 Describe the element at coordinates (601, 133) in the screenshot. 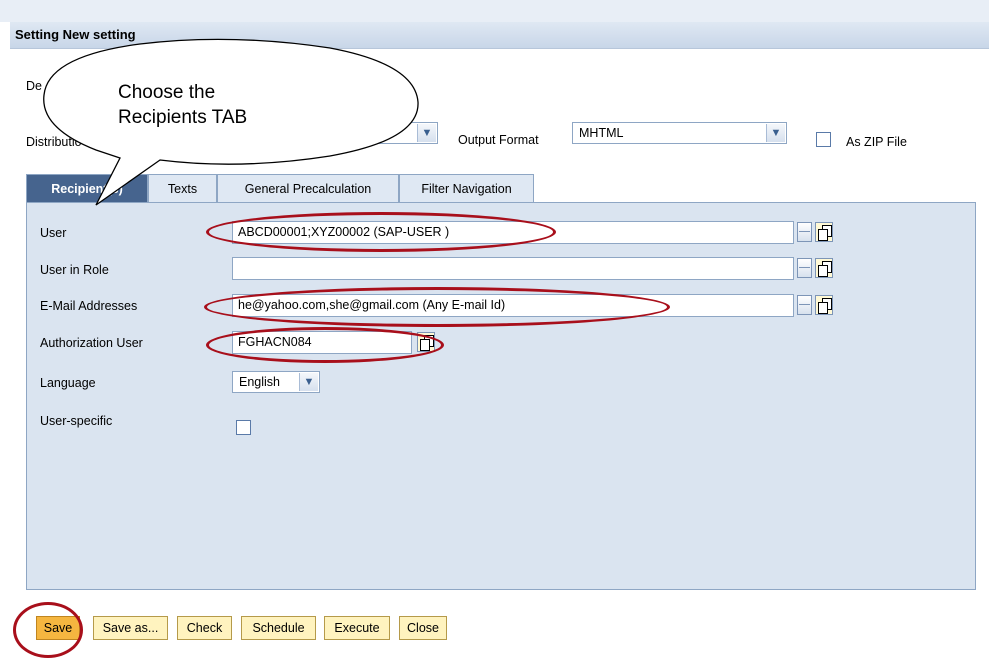

I see `output-format-value: MHTML` at that location.